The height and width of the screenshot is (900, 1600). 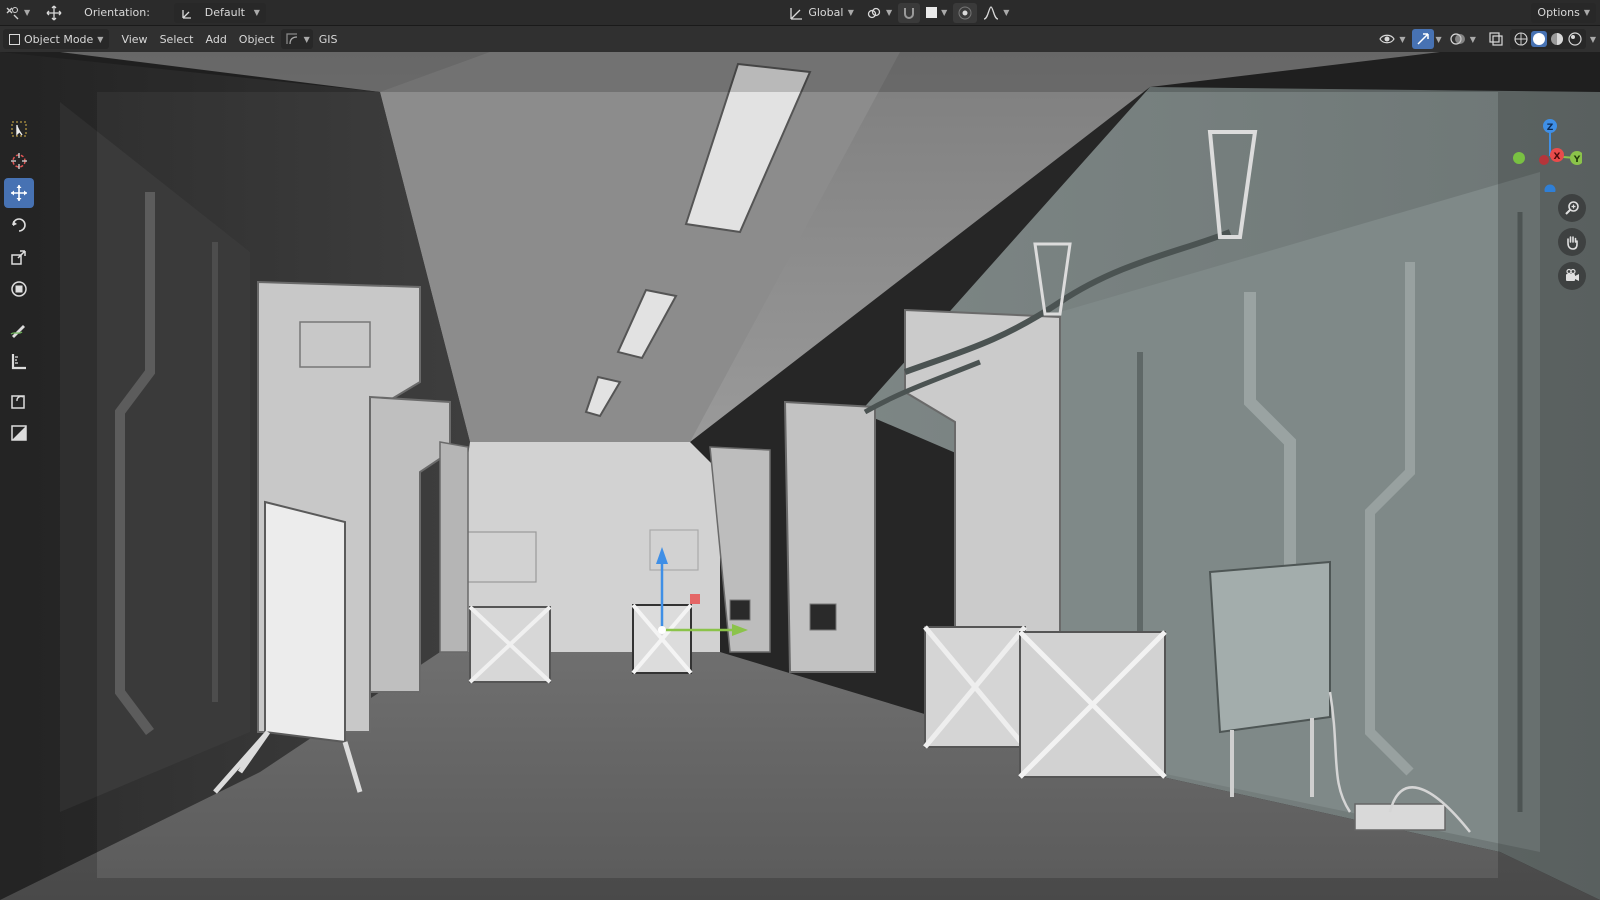 I want to click on transform-space-dropdown: Global ▼, so click(x=821, y=13).